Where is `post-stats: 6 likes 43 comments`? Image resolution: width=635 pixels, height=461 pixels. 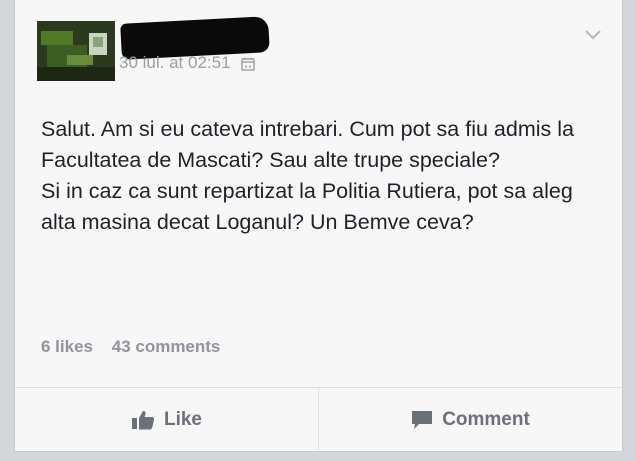 post-stats: 6 likes 43 comments is located at coordinates (130, 347).